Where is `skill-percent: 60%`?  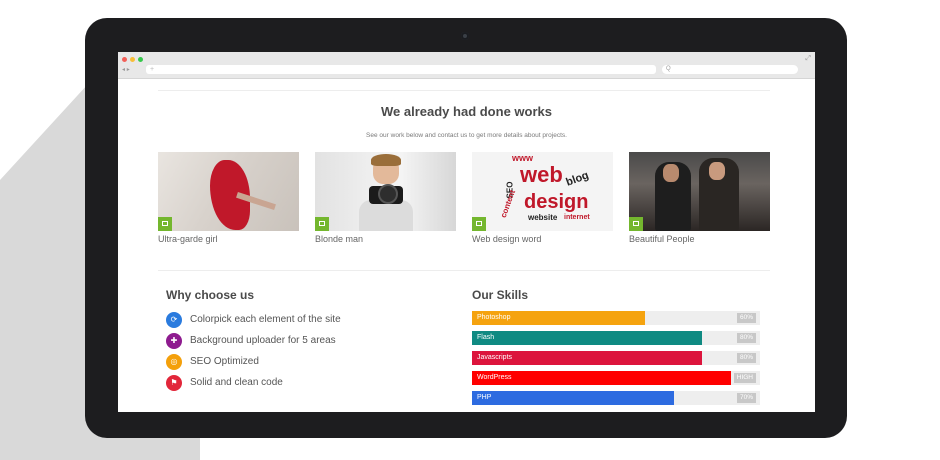
skill-percent: 60% is located at coordinates (746, 318).